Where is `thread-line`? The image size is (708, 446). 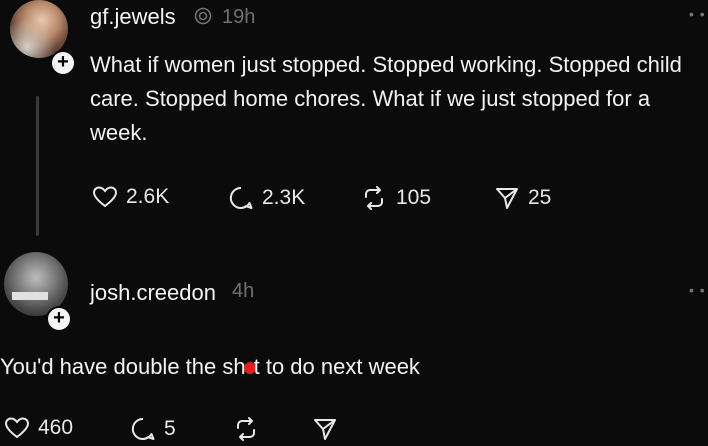 thread-line is located at coordinates (37, 166).